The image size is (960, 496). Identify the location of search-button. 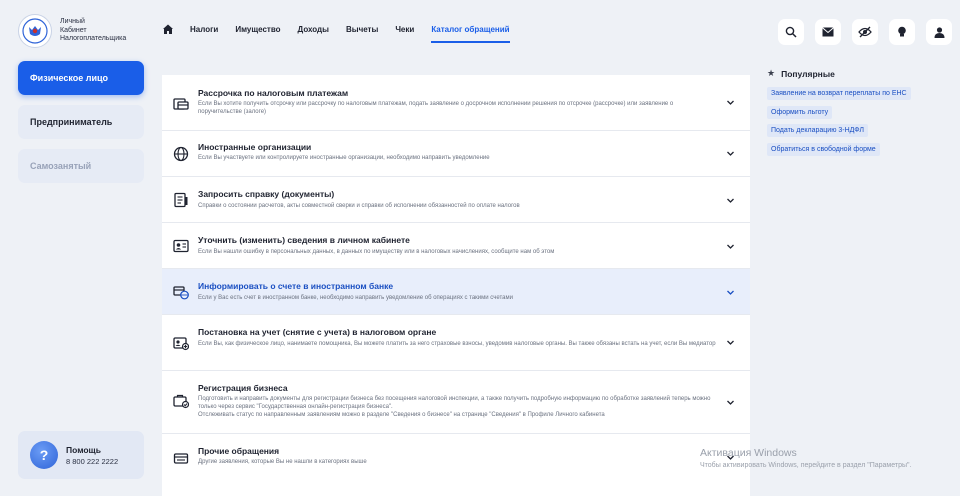
(791, 32).